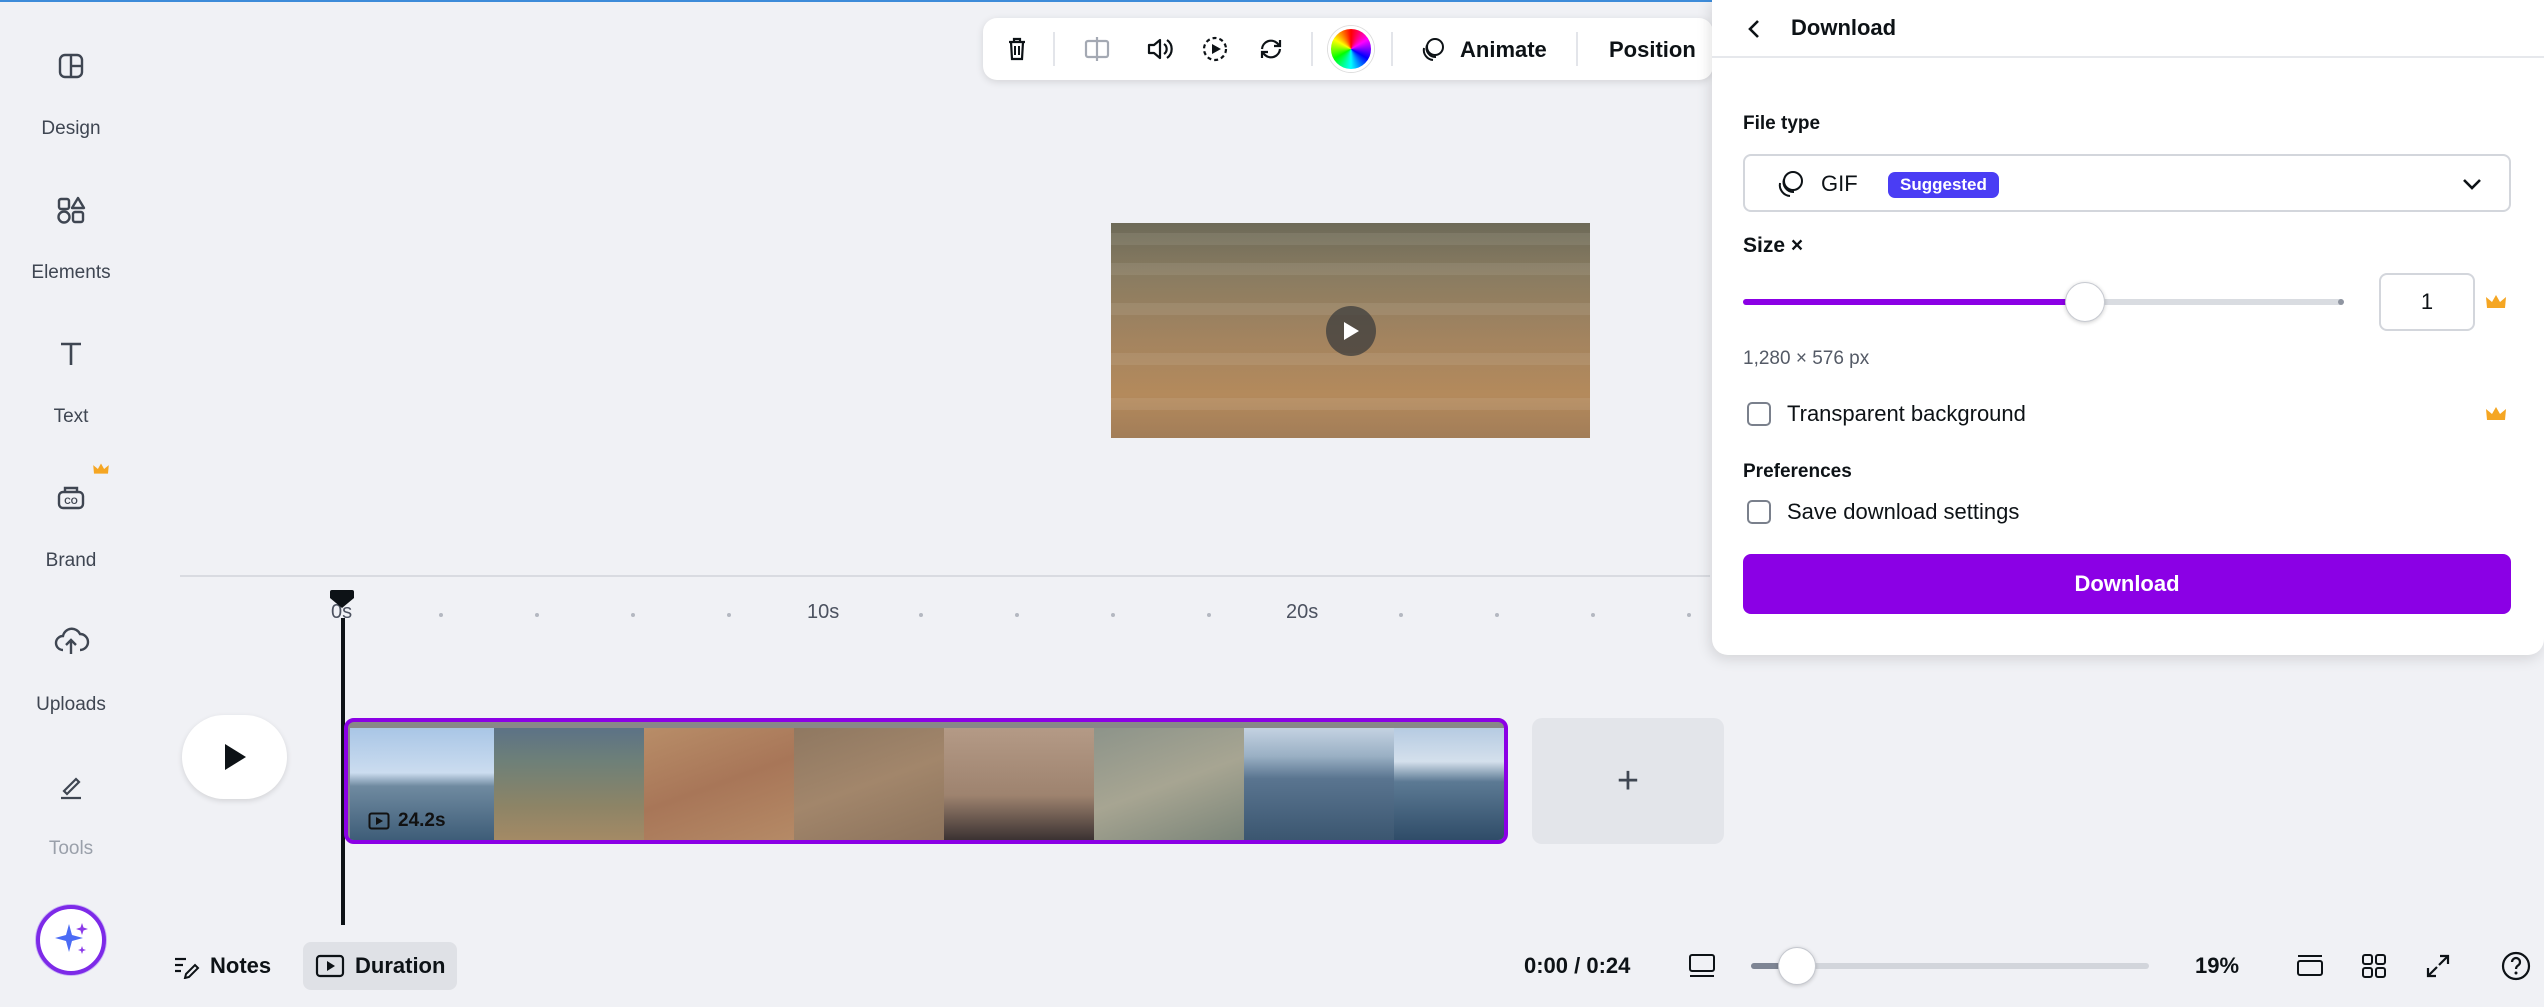 The image size is (2544, 1007). What do you see at coordinates (72, 640) in the screenshot?
I see `uploads-icon` at bounding box center [72, 640].